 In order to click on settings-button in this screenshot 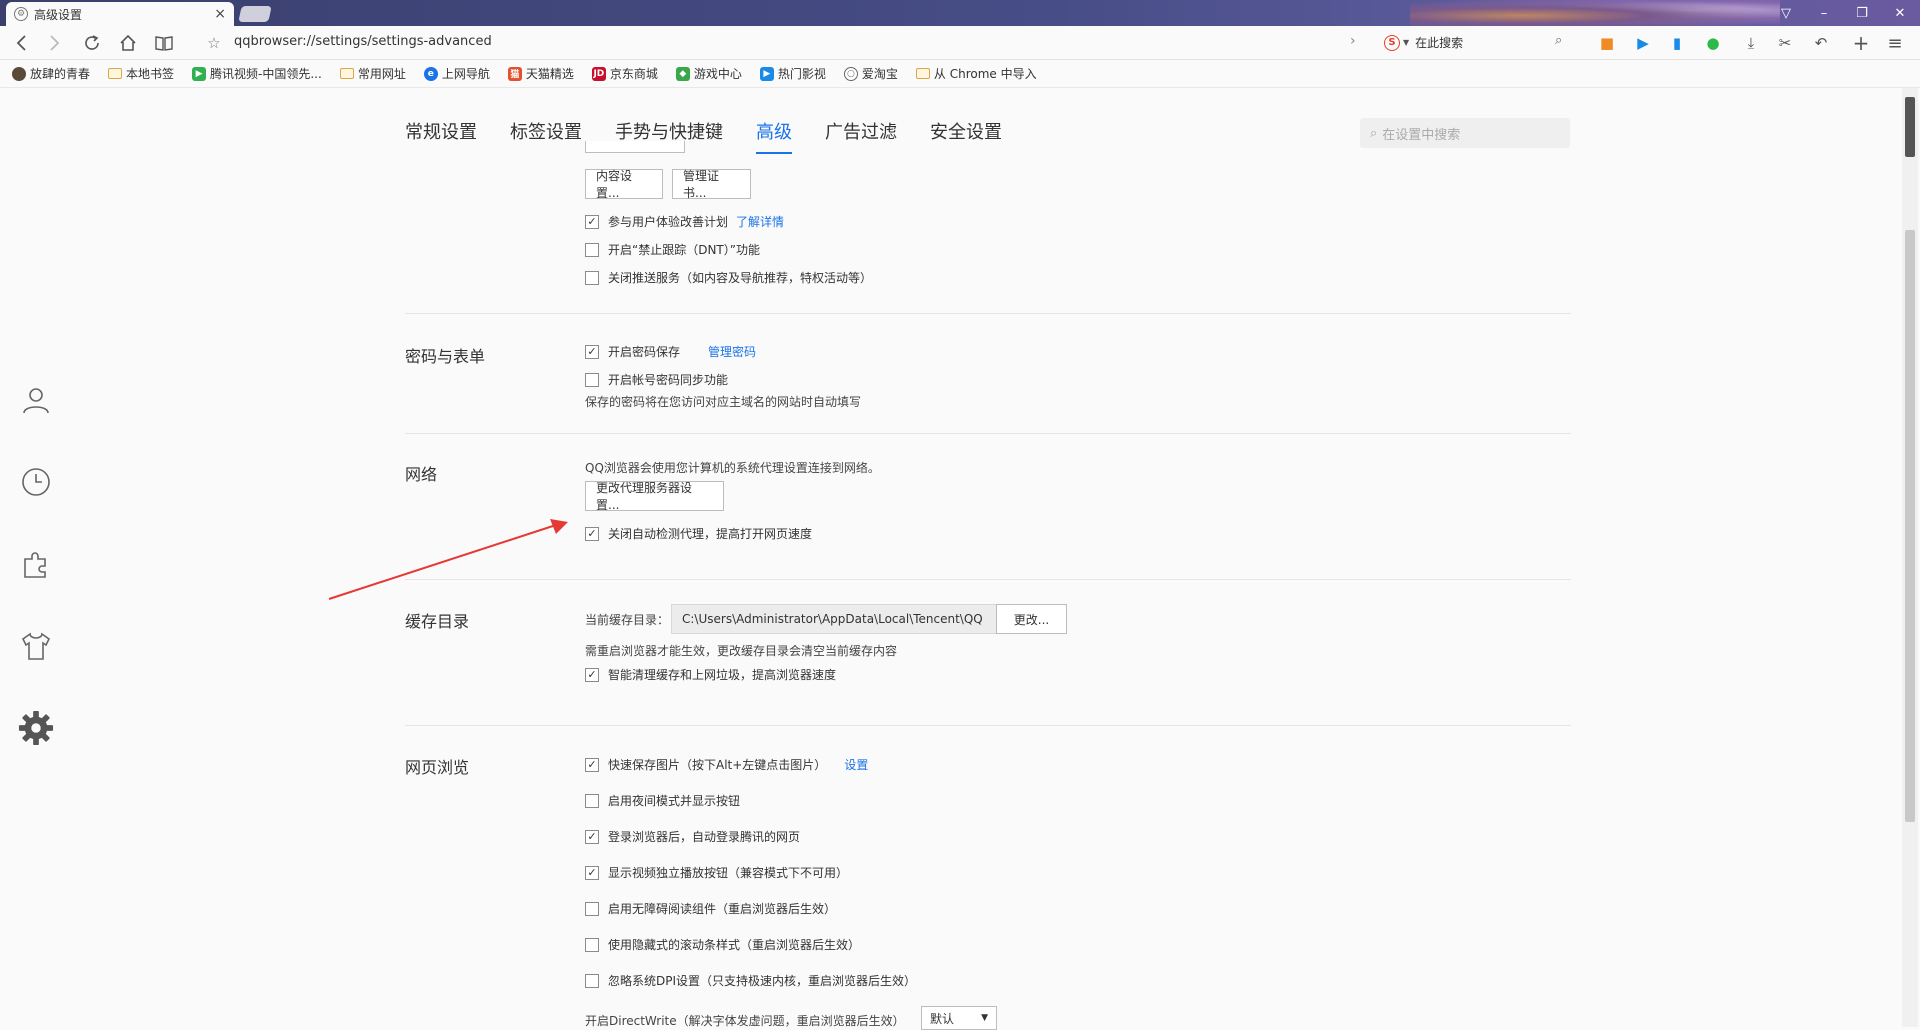, I will do `click(36, 728)`.